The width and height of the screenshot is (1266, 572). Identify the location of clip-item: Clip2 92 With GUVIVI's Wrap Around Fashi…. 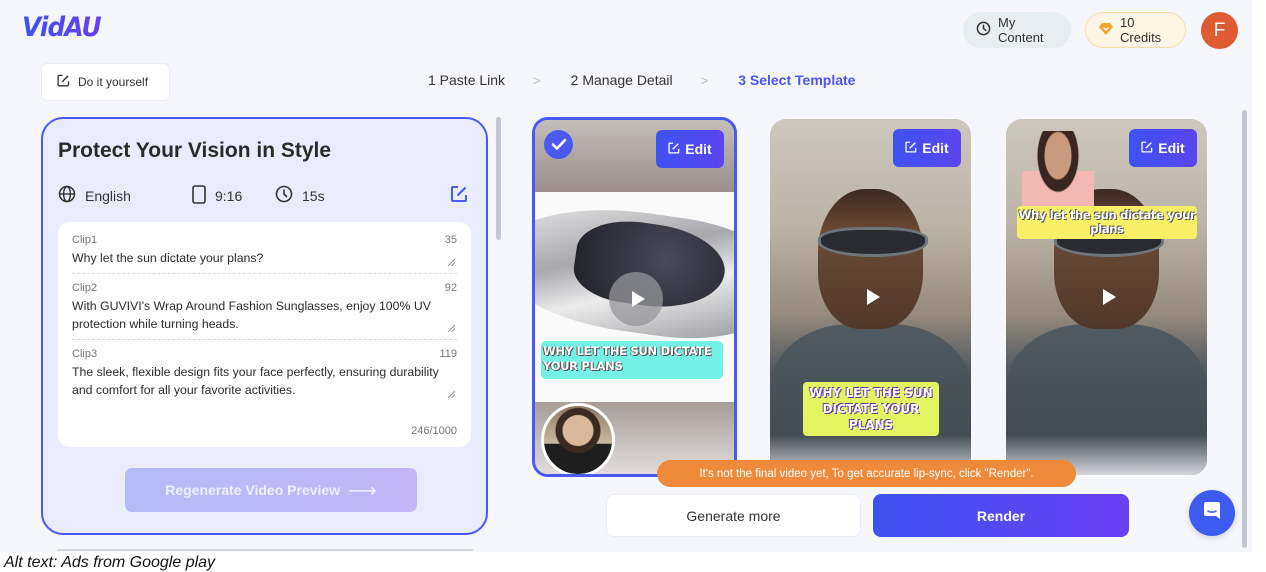
(264, 311).